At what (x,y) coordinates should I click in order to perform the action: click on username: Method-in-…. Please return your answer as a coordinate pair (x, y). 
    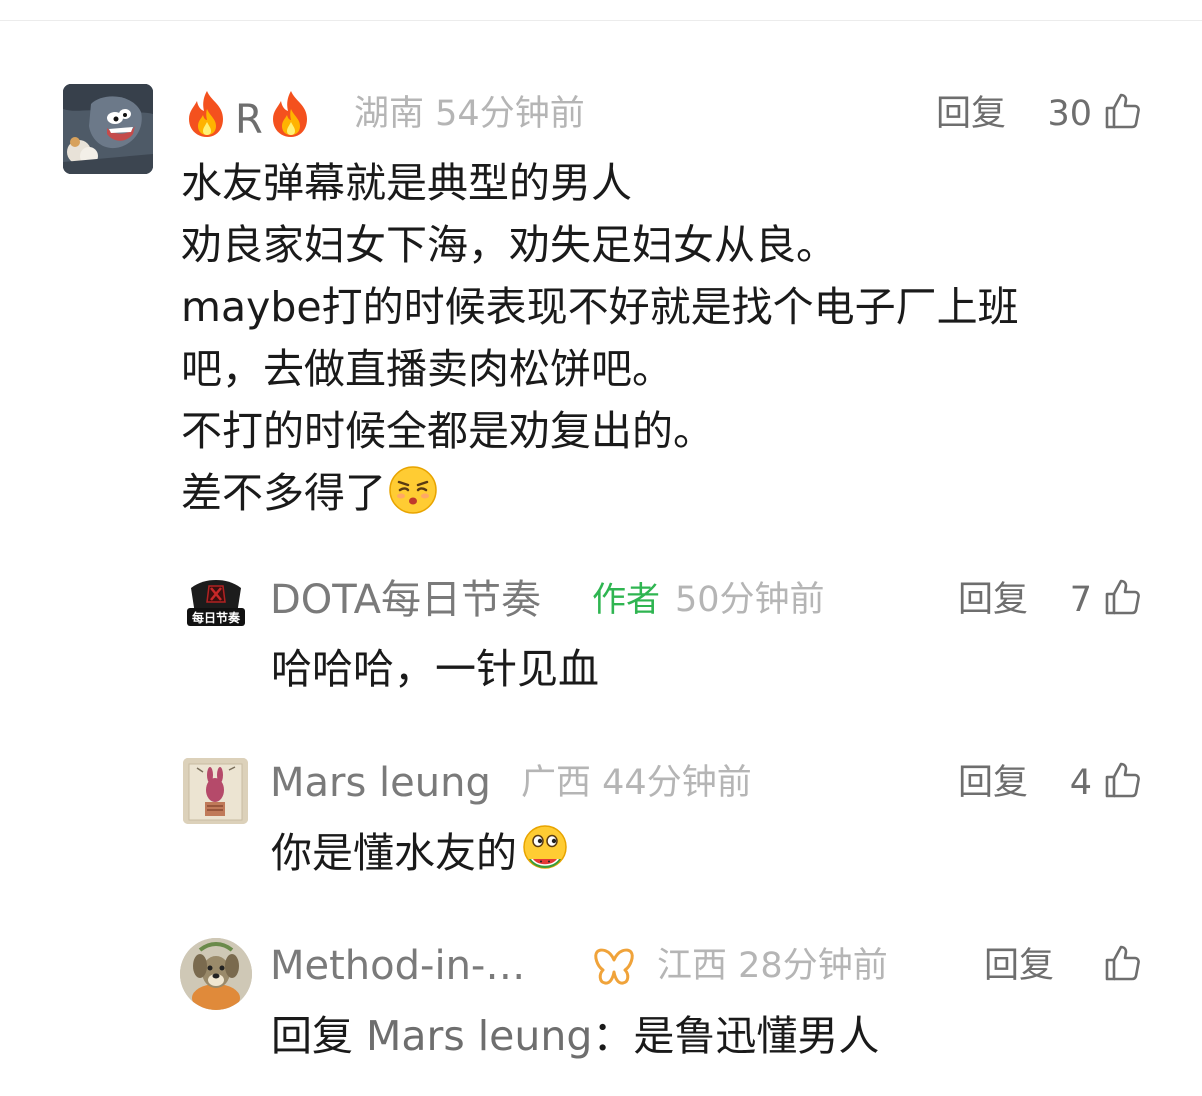
    Looking at the image, I should click on (397, 966).